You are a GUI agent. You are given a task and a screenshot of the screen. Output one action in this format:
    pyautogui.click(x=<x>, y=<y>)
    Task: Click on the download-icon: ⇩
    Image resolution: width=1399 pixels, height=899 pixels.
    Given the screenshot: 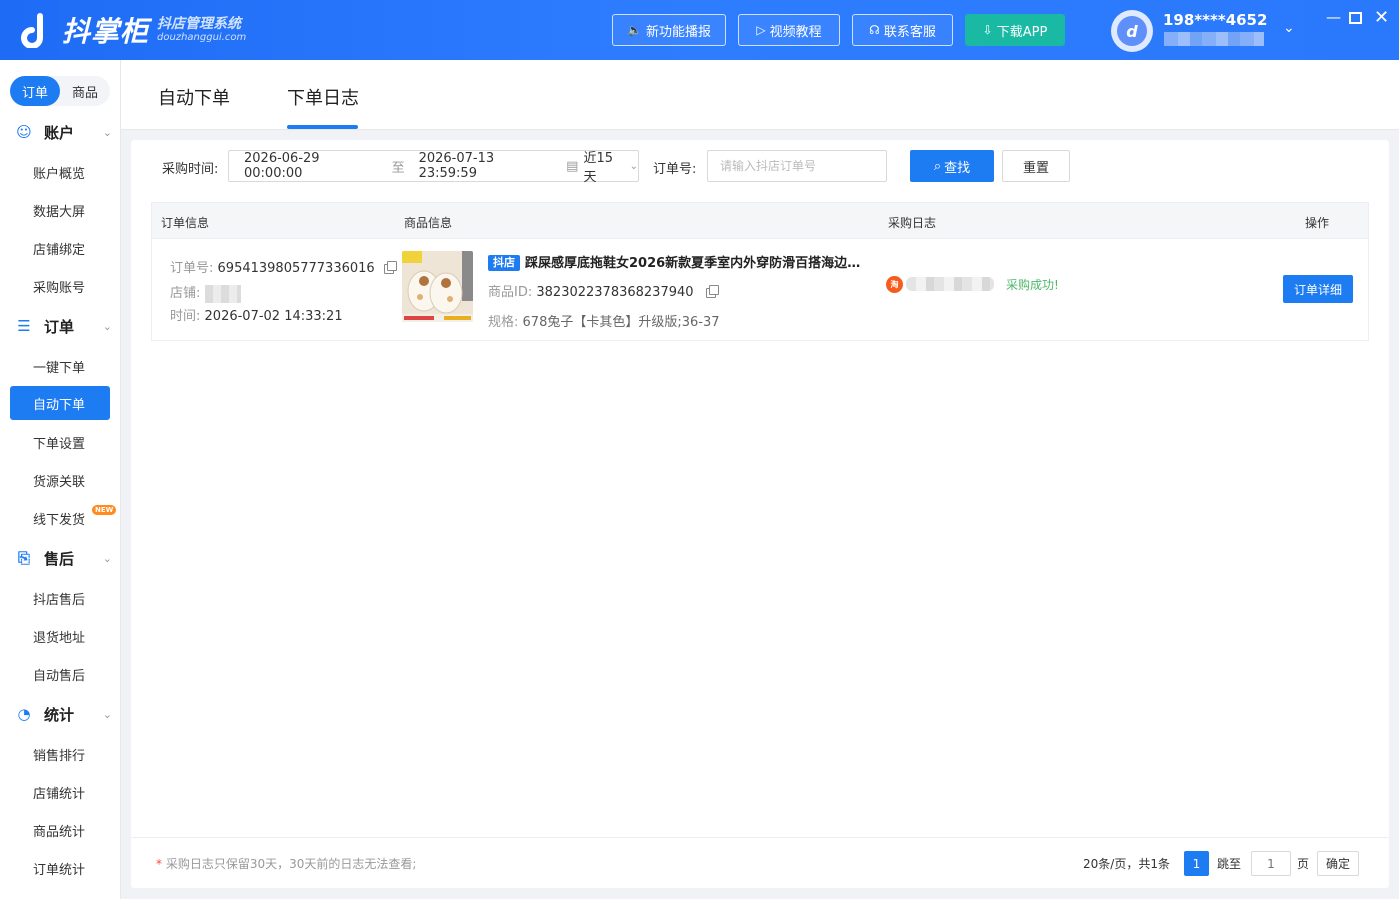 What is the action you would take?
    pyautogui.click(x=987, y=30)
    